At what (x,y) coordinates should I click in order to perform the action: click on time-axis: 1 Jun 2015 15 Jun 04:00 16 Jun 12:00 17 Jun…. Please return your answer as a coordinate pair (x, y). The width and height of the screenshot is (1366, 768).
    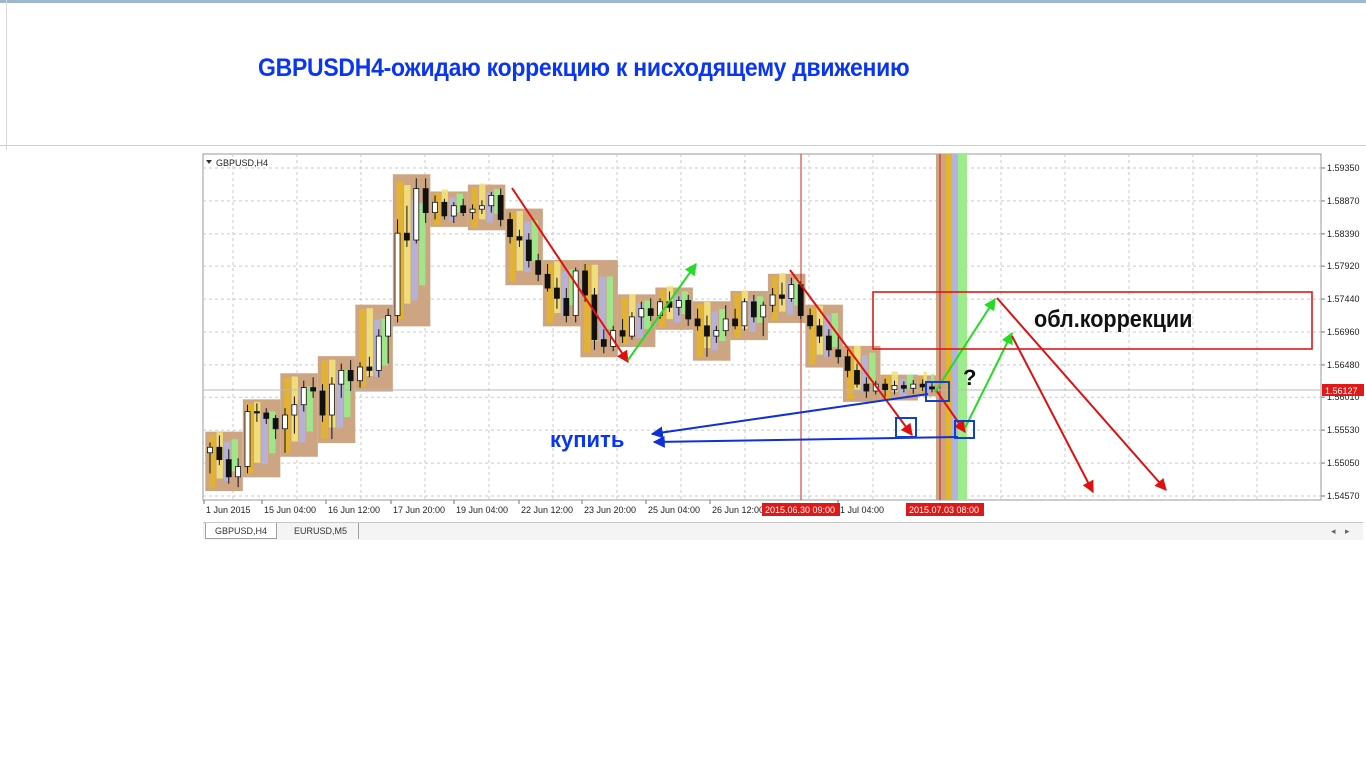
    Looking at the image, I should click on (593, 508).